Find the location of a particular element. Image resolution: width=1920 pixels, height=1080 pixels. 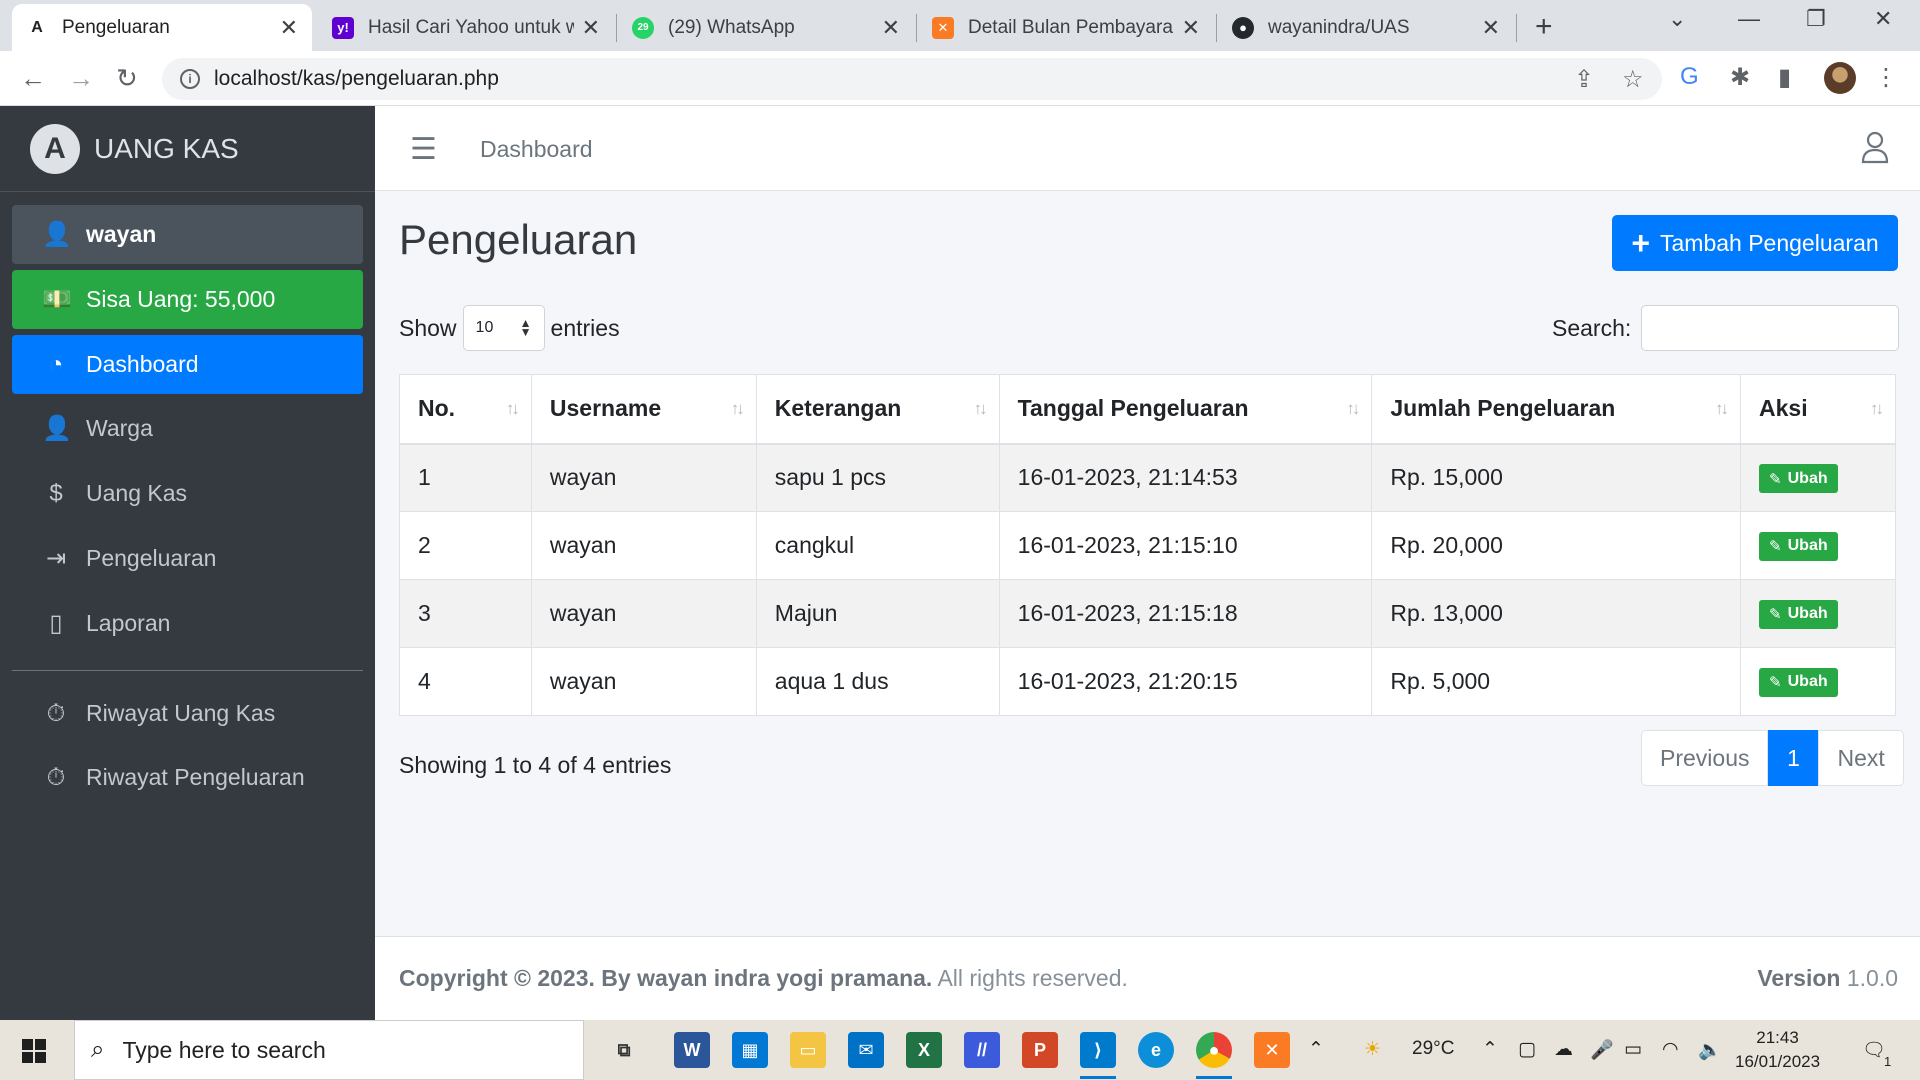

google-translate-icon: G is located at coordinates (1689, 77).